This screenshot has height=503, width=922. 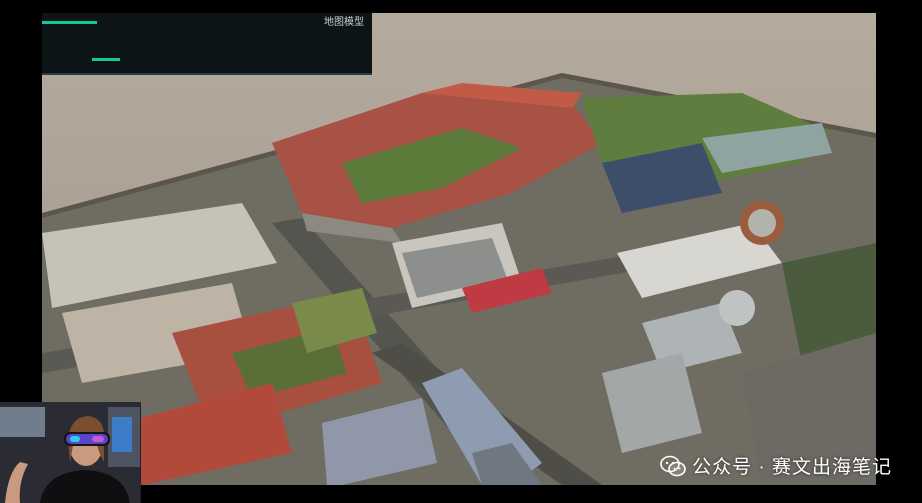 What do you see at coordinates (792, 467) in the screenshot?
I see `watermark-text: 公众号 · 赛文出海笔记` at bounding box center [792, 467].